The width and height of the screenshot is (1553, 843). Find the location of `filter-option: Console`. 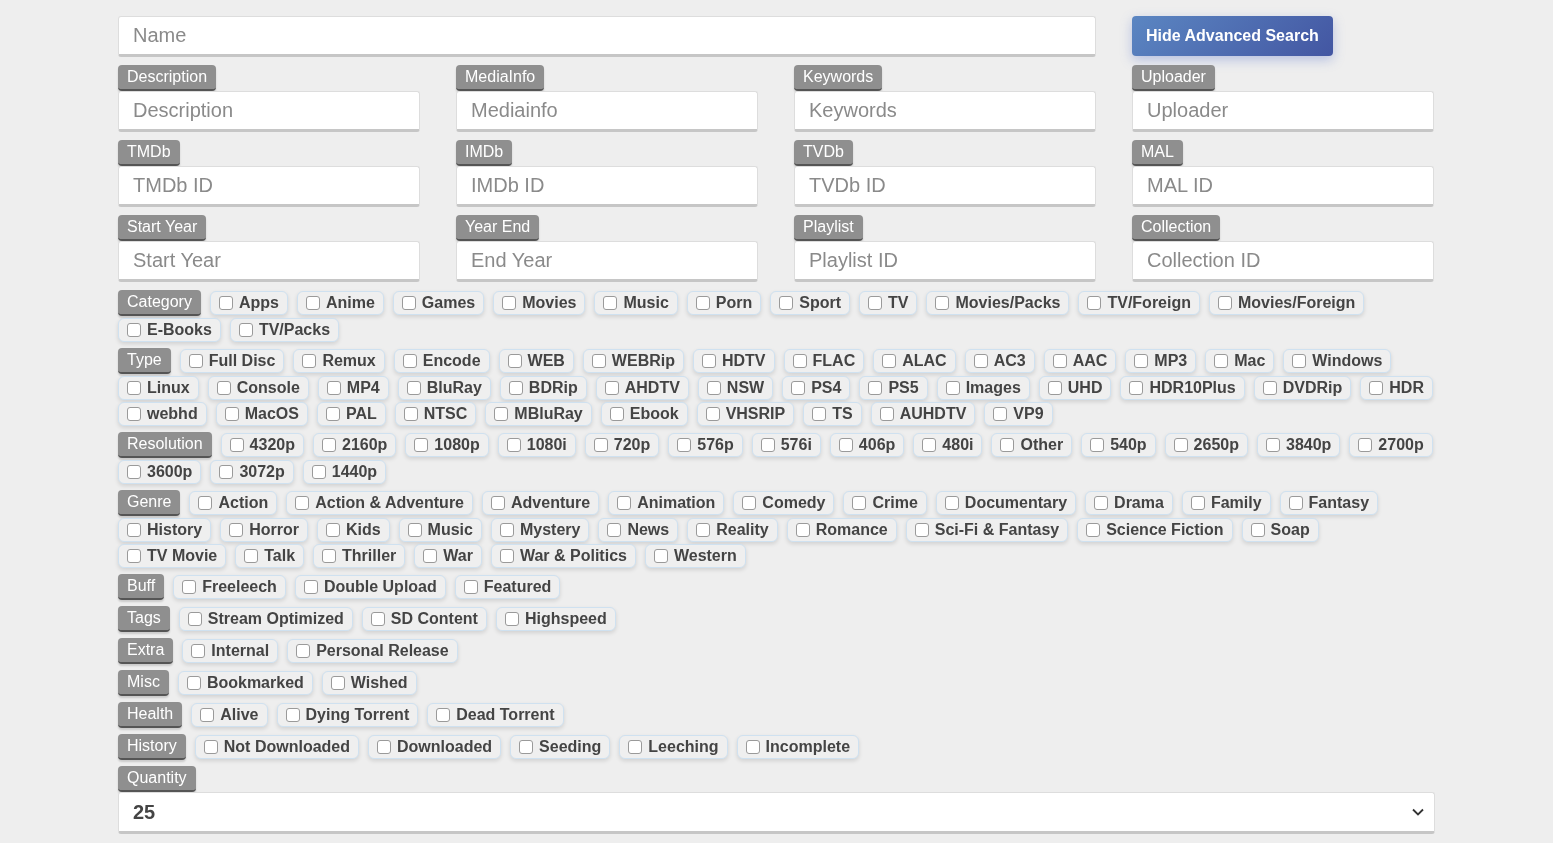

filter-option: Console is located at coordinates (258, 388).